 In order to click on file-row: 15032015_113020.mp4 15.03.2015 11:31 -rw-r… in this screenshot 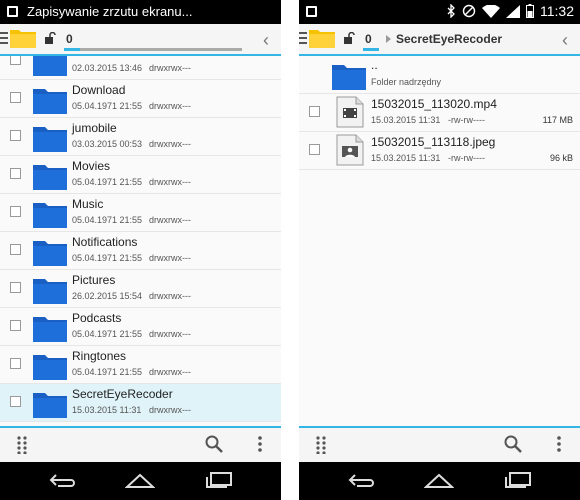, I will do `click(439, 113)`.